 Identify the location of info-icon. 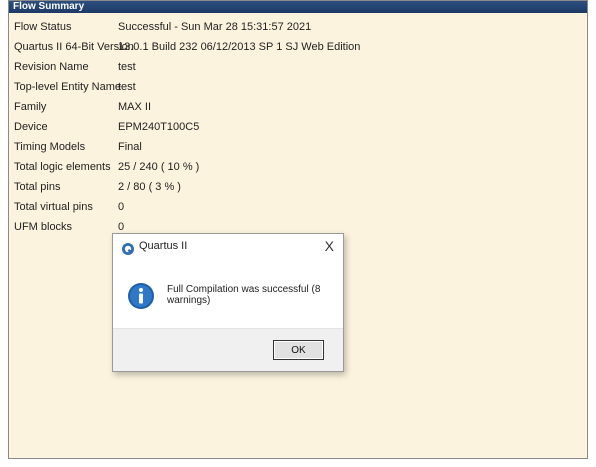
(141, 296).